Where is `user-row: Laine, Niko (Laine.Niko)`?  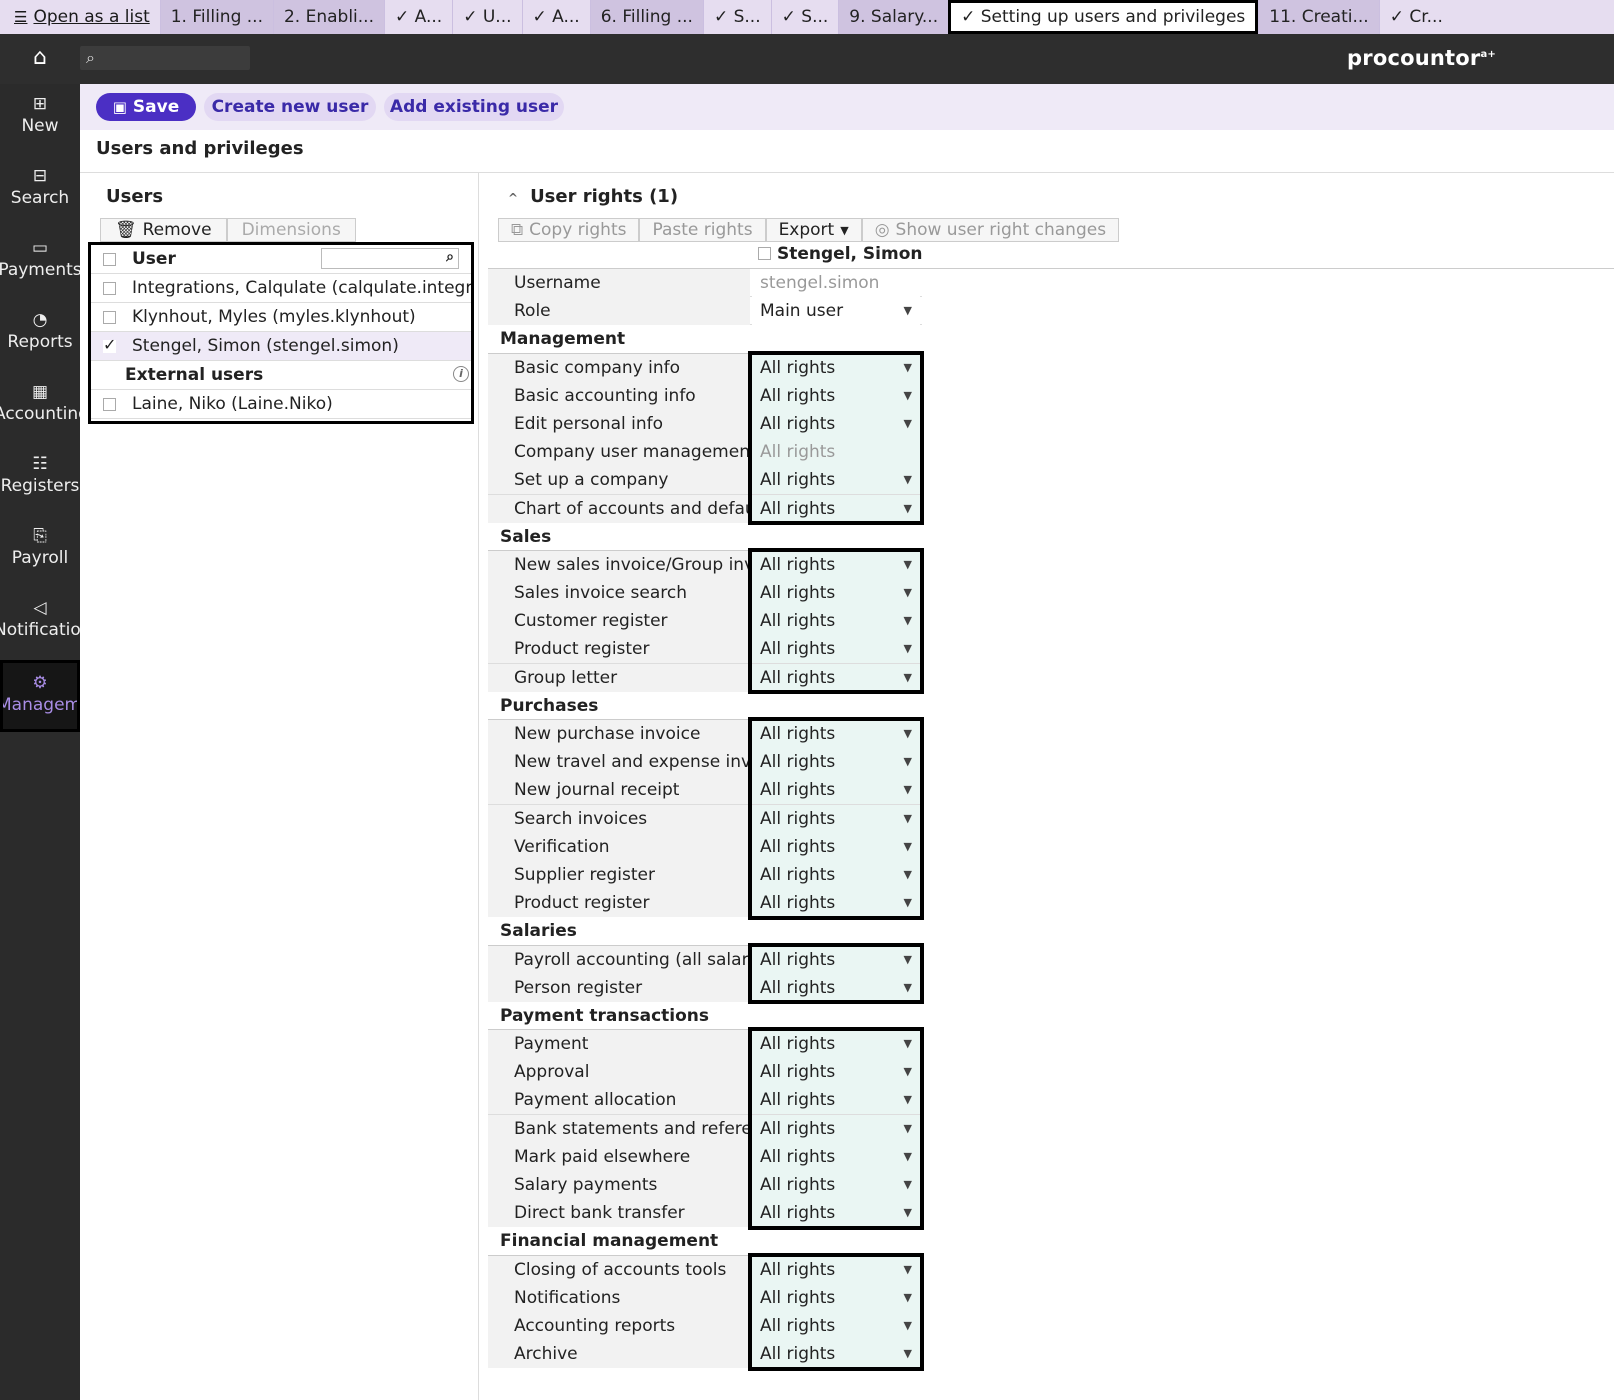
user-row: Laine, Niko (Laine.Niko) is located at coordinates (281, 404).